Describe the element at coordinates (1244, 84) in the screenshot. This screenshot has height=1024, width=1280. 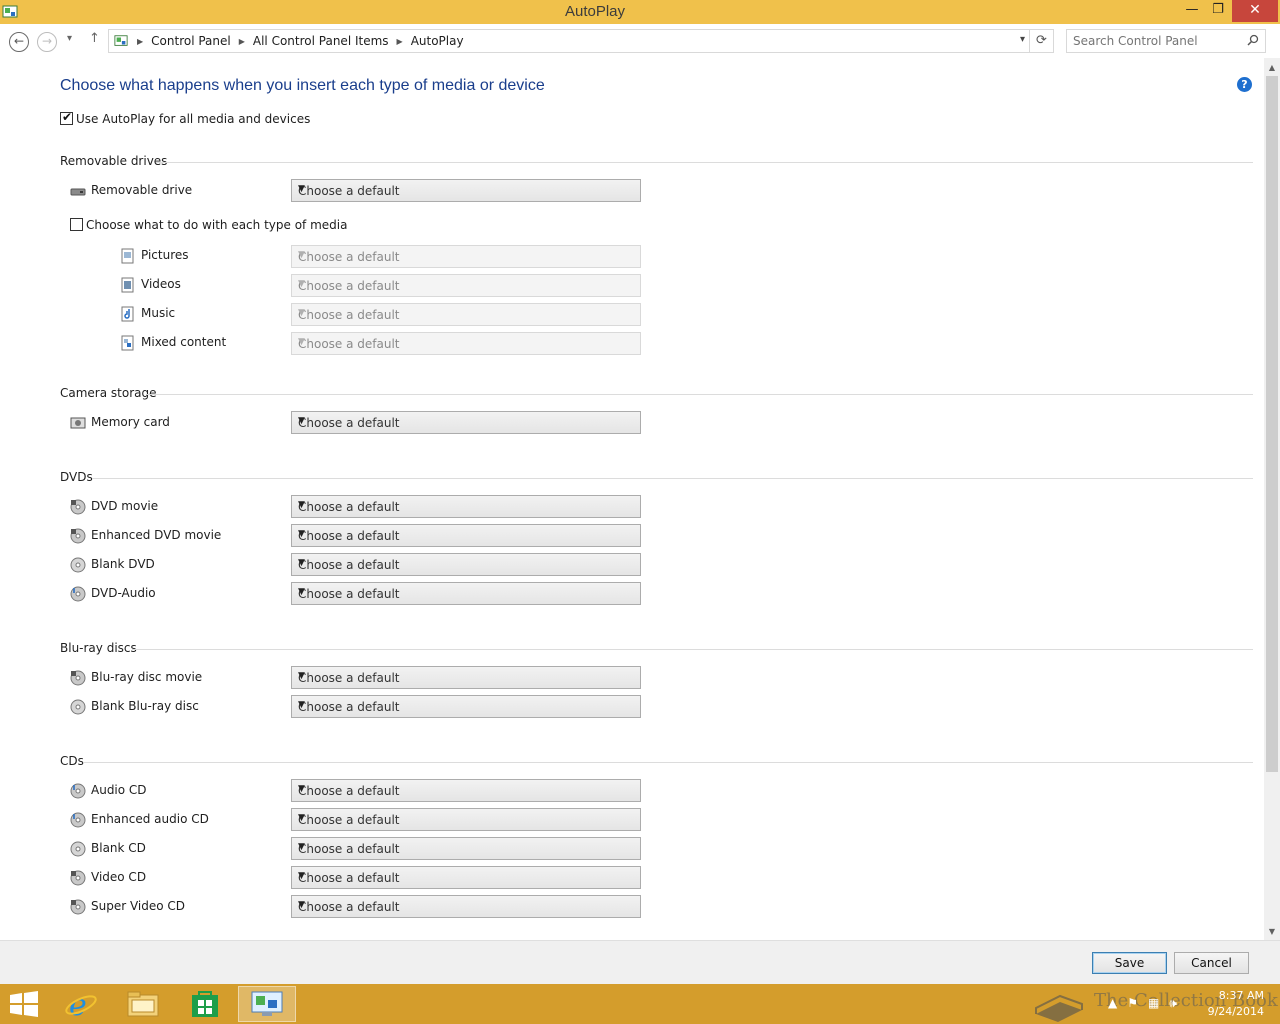
I see `help-icon: ?` at that location.